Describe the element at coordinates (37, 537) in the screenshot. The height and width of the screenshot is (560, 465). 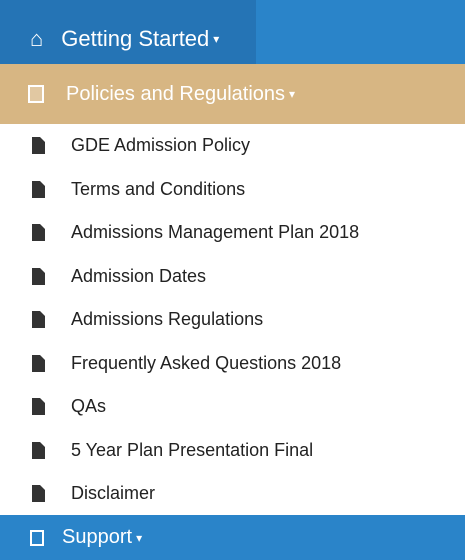
I see `box-icon` at that location.